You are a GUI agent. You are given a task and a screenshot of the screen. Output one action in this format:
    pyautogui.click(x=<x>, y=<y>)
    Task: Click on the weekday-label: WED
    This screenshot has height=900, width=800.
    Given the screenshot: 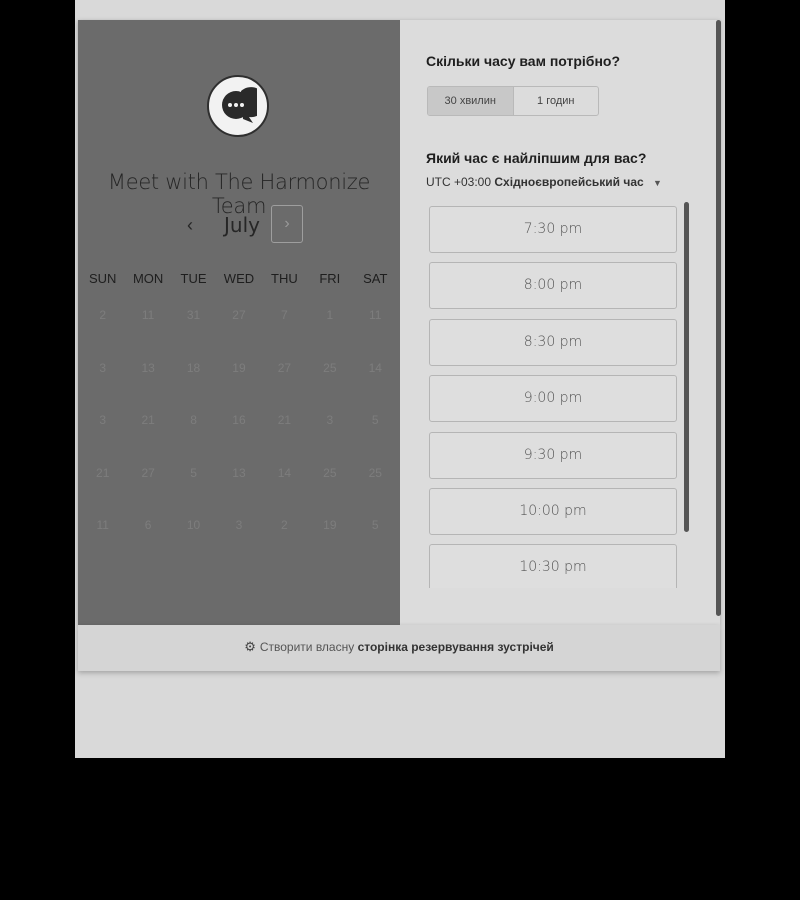 What is the action you would take?
    pyautogui.click(x=239, y=278)
    